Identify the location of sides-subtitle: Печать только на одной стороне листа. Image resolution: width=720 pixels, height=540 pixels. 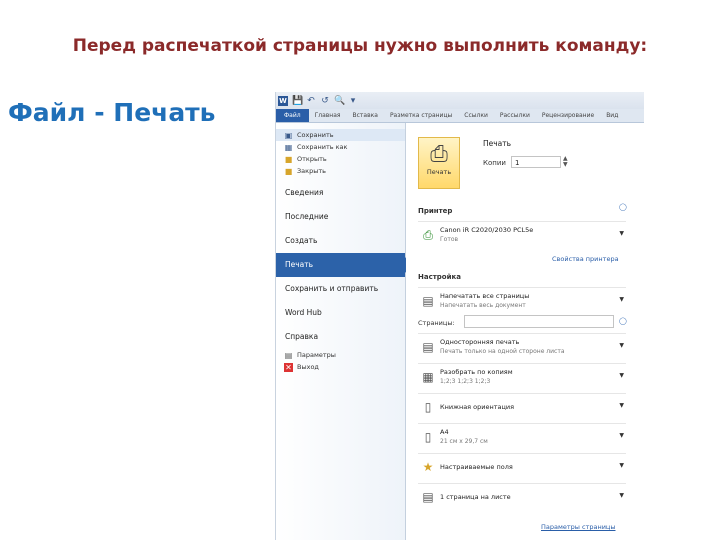
(502, 351).